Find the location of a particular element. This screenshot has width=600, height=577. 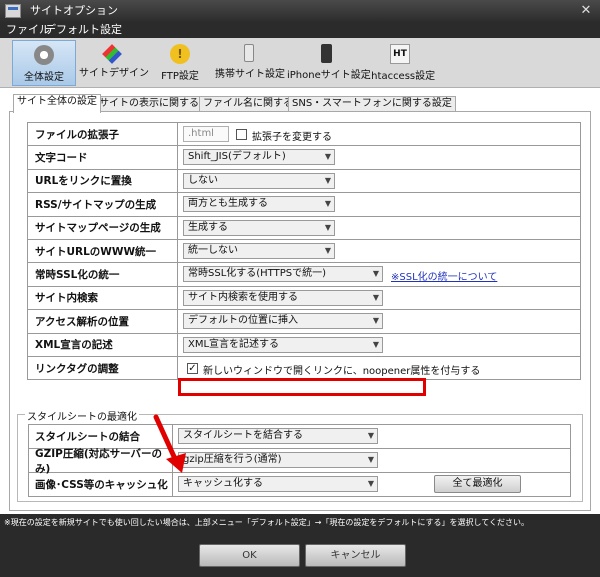

tab-site-wide: サイト全体の設定 is located at coordinates (57, 103).